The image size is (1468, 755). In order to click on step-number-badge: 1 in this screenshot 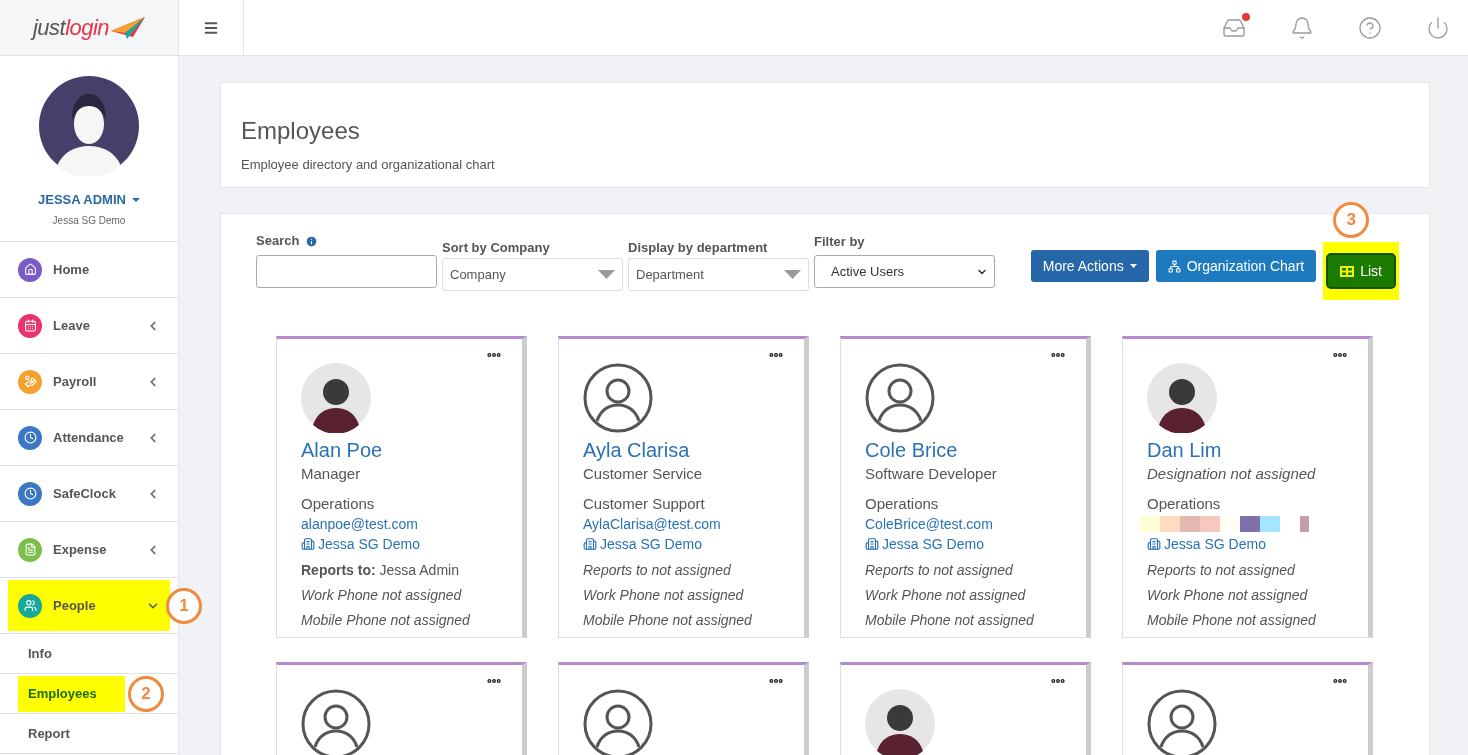, I will do `click(184, 606)`.